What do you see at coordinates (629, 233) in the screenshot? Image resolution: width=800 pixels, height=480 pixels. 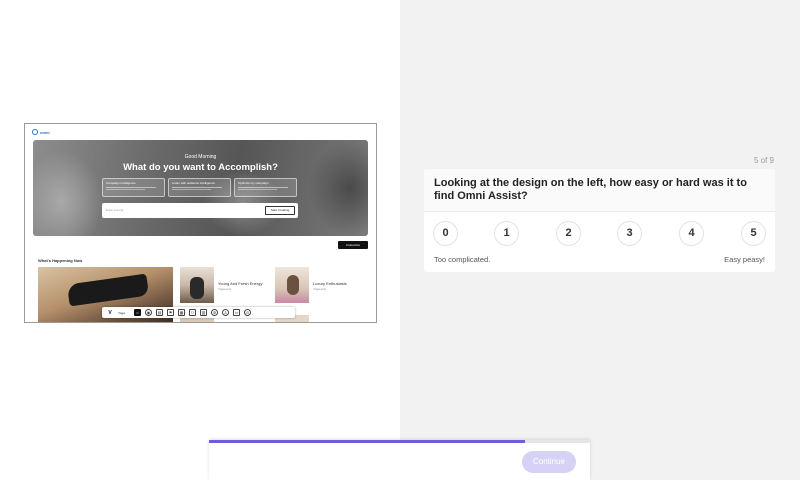 I see `rating-option-3: 3` at bounding box center [629, 233].